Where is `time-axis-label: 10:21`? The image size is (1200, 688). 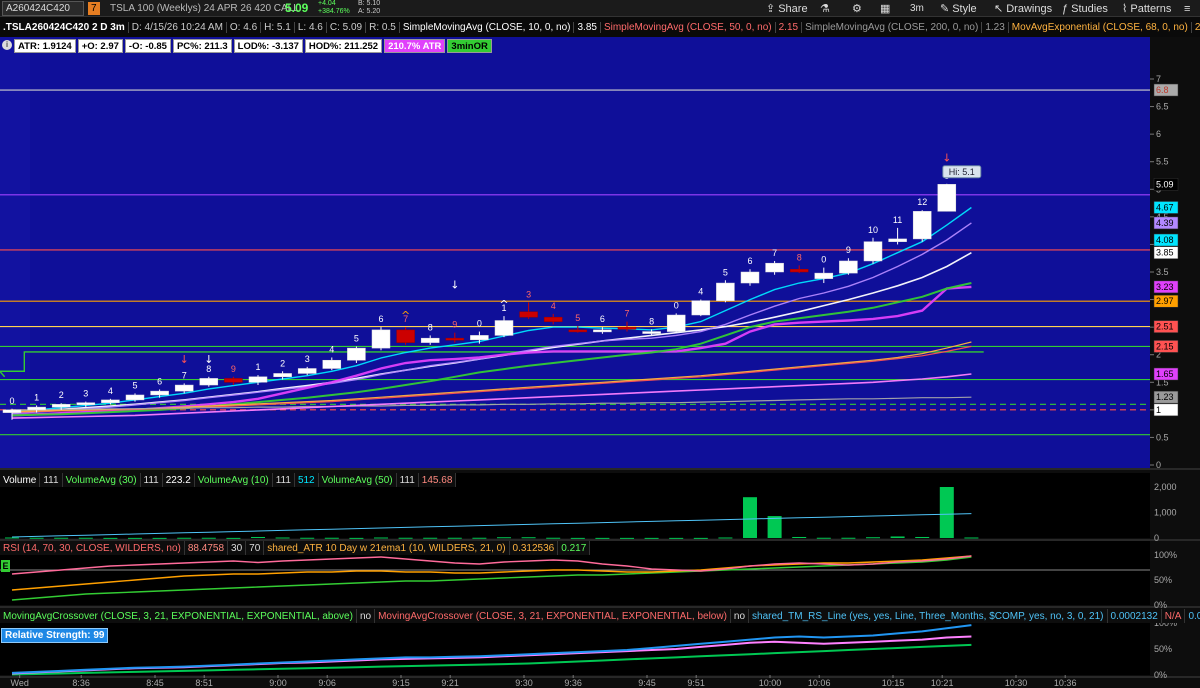 time-axis-label: 10:21 is located at coordinates (942, 683).